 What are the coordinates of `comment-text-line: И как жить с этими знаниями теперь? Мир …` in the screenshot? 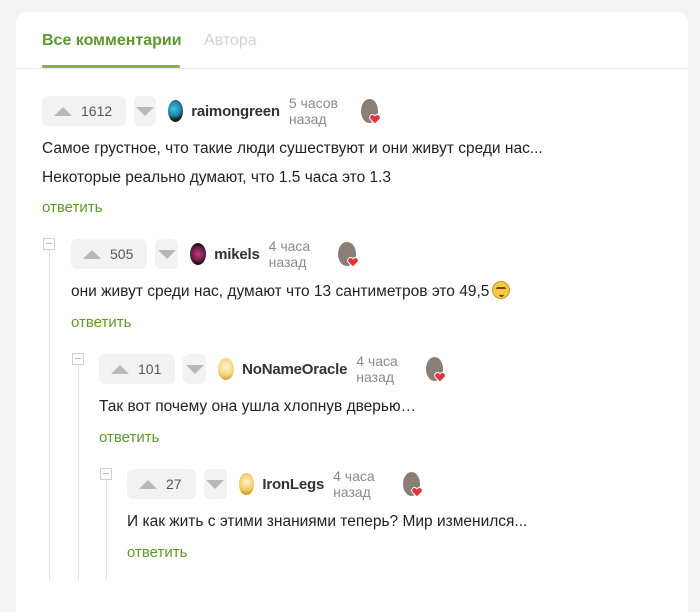 It's located at (327, 521).